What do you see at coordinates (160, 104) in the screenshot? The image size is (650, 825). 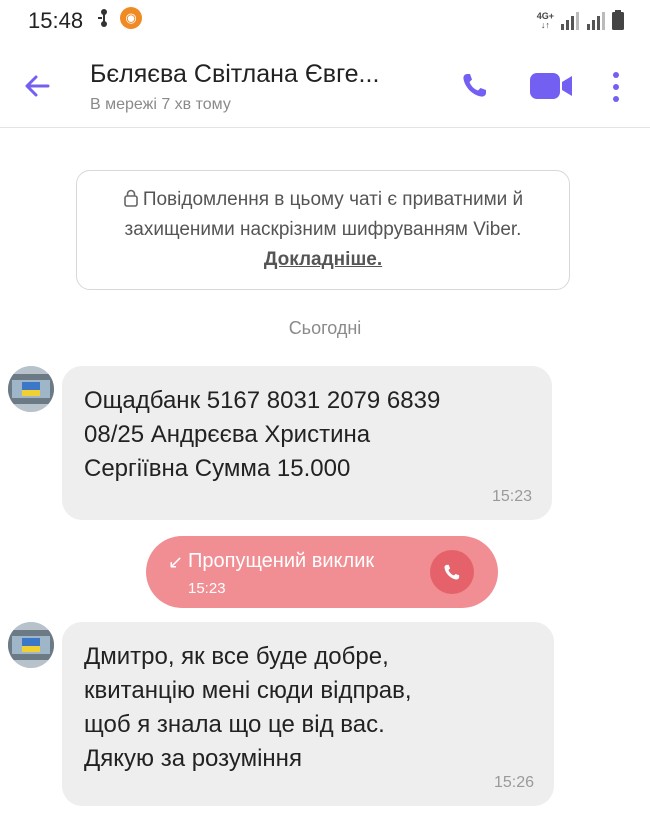 I see `contact-status: В мережі 7 хв тому` at bounding box center [160, 104].